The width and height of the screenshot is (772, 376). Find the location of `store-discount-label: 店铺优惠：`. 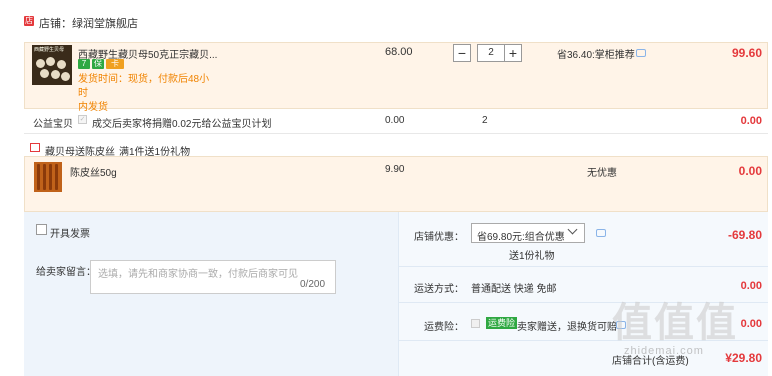

store-discount-label: 店铺优惠： is located at coordinates (439, 237).